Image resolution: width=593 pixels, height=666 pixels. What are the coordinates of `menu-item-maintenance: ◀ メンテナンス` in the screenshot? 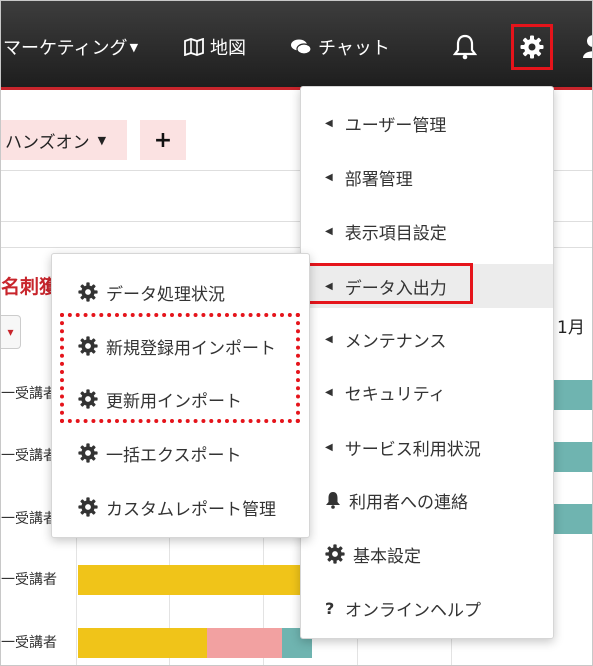 It's located at (427, 339).